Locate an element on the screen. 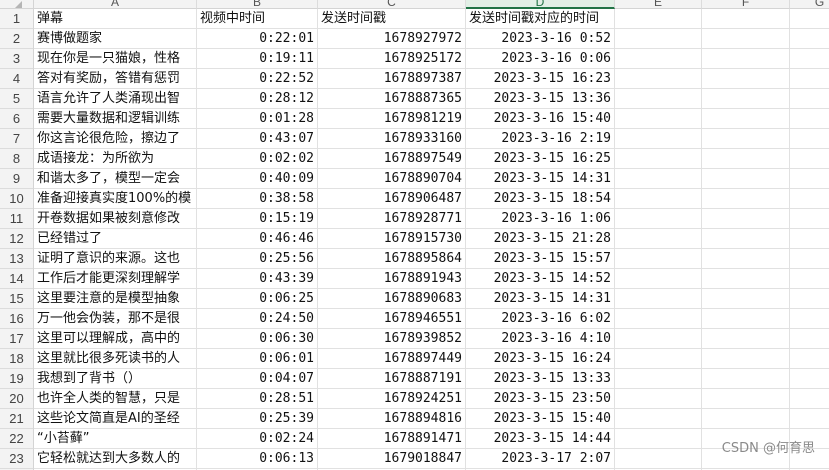 Image resolution: width=829 pixels, height=470 pixels. cell-b: 0:24:50 is located at coordinates (257, 319).